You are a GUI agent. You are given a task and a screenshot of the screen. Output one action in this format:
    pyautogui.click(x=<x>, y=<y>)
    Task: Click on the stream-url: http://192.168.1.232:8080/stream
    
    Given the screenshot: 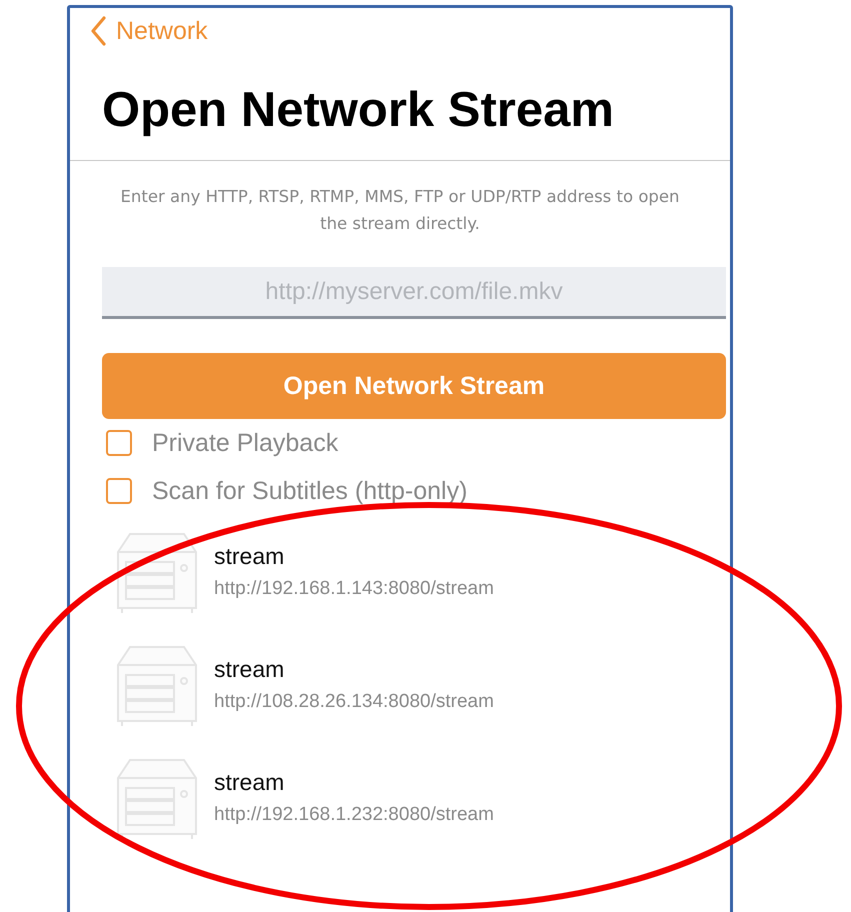 What is the action you would take?
    pyautogui.click(x=354, y=815)
    